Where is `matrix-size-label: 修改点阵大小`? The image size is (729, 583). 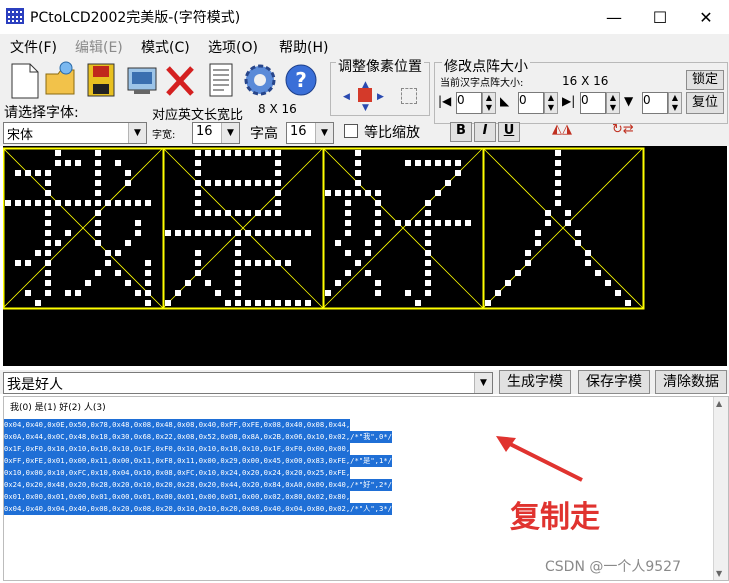
matrix-size-label: 修改点阵大小 is located at coordinates (486, 66).